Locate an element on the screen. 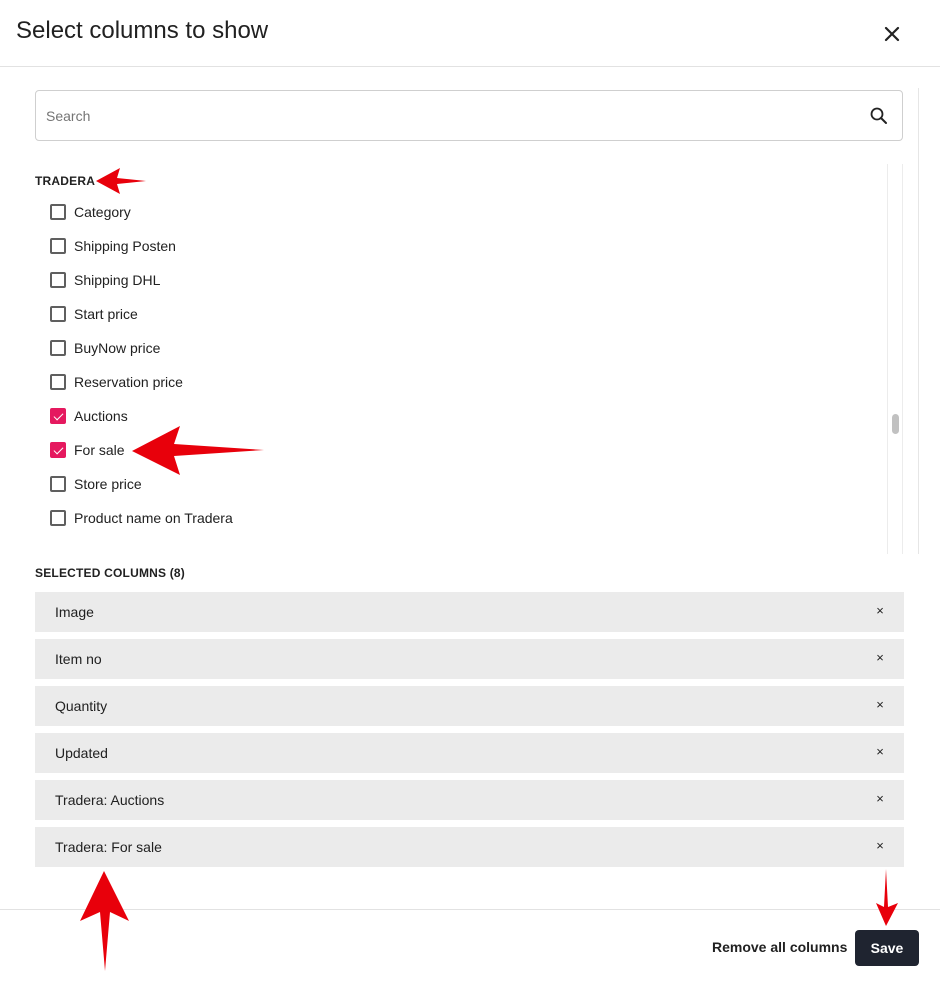 This screenshot has height=985, width=940. column-option-label: Shipping DHL is located at coordinates (117, 280).